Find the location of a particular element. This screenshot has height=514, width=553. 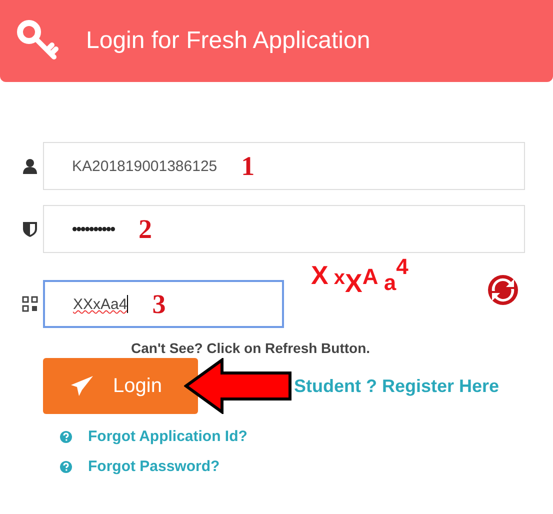

captcha-field: XXxAa4 3 is located at coordinates (163, 304).